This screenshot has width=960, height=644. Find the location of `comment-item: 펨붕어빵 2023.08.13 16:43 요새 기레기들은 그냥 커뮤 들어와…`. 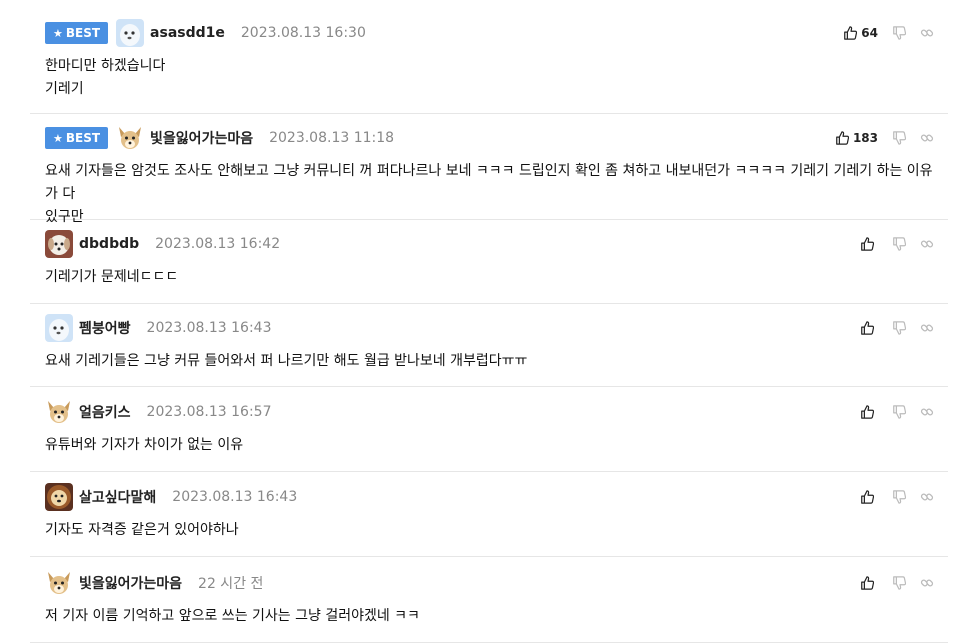

comment-item: 펨붕어빵 2023.08.13 16:43 요새 기레기들은 그냥 커뮤 들어와… is located at coordinates (489, 350).